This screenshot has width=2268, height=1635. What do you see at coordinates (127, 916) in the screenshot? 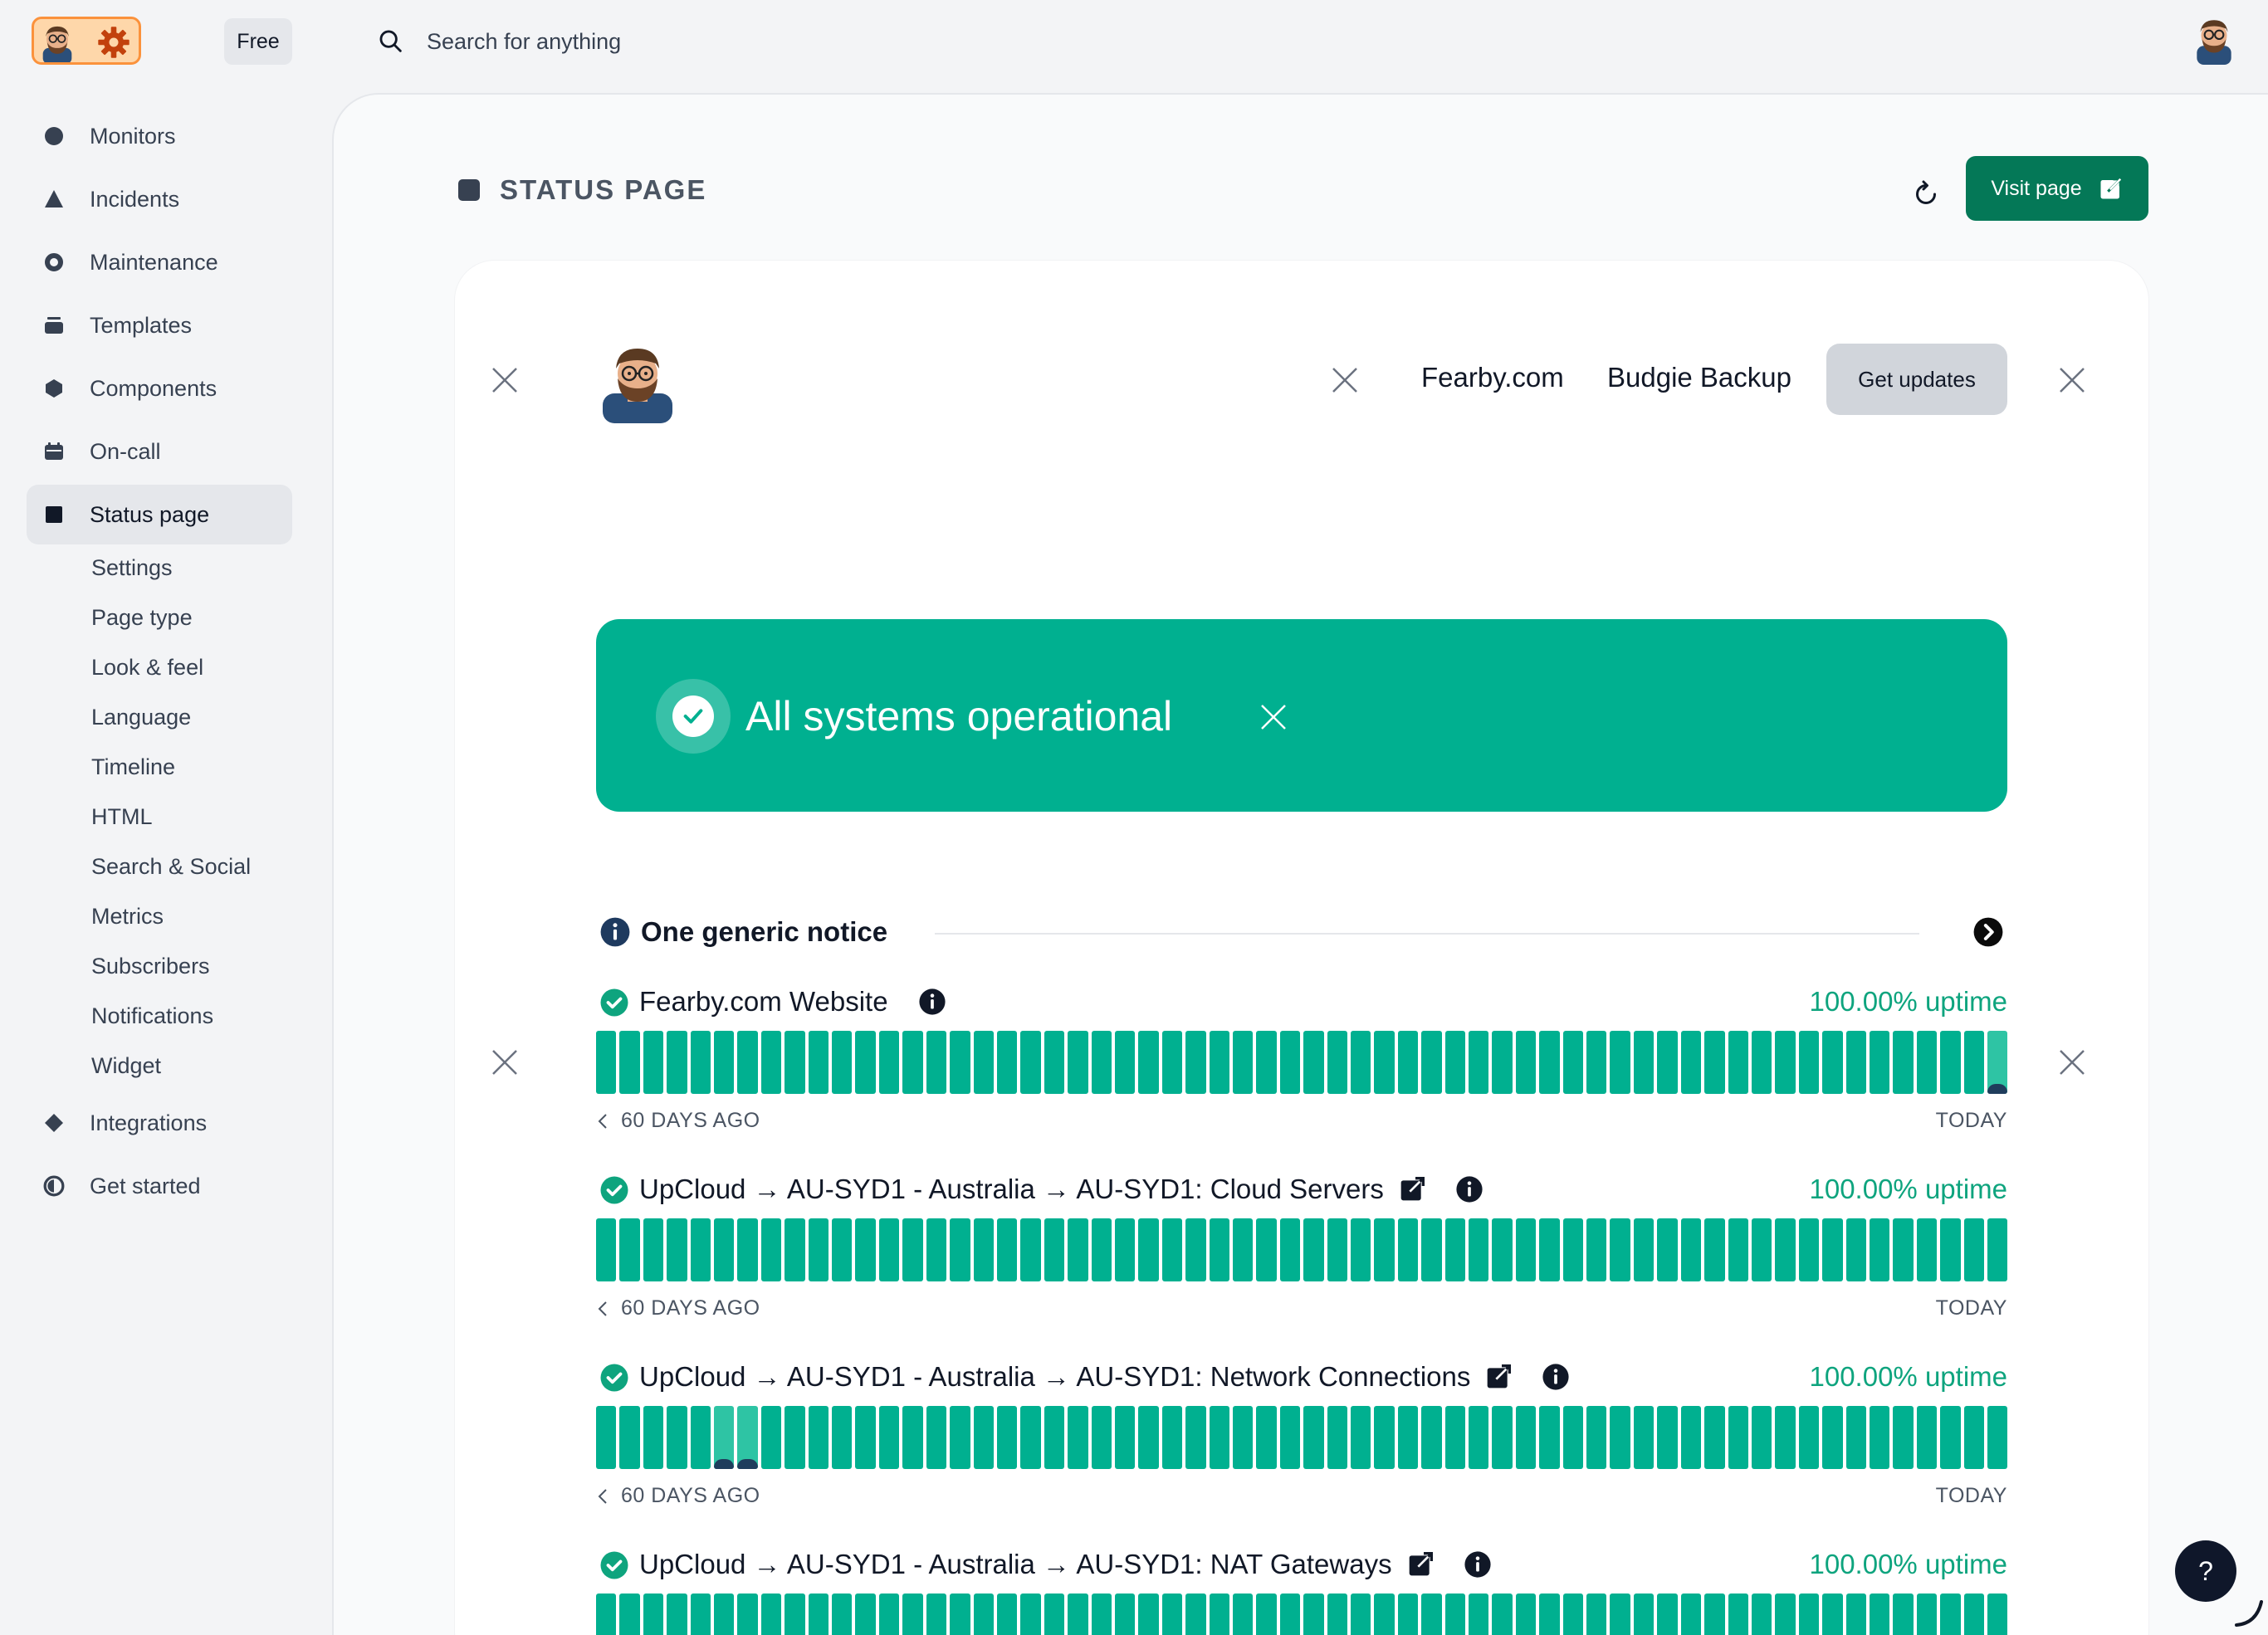
I see `sidebar-subitem-metrics: Metrics` at bounding box center [127, 916].